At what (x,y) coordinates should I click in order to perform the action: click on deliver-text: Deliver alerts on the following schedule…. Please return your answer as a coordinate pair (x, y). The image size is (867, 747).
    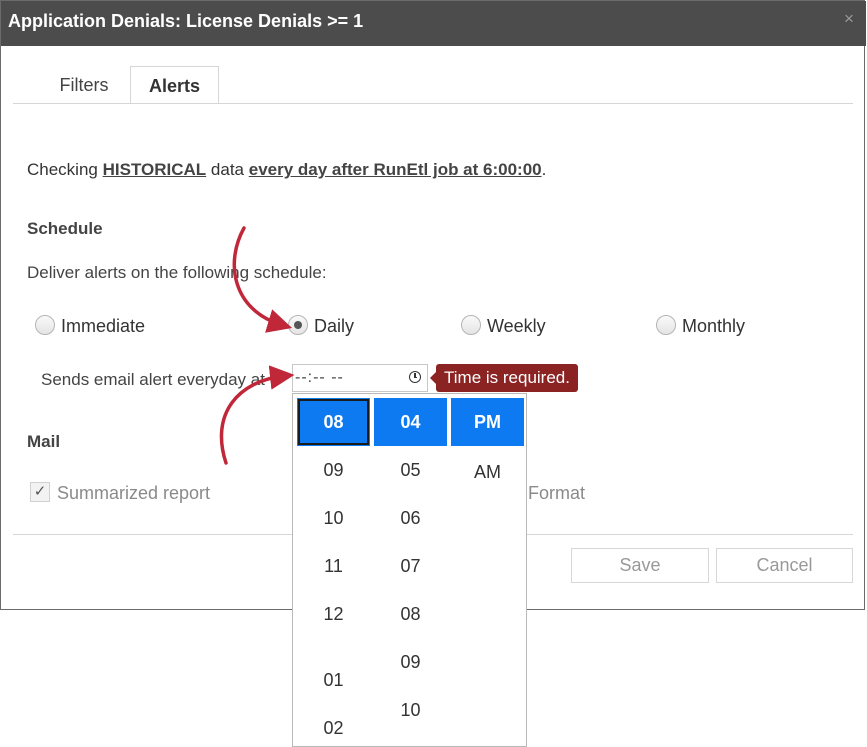
    Looking at the image, I should click on (177, 272).